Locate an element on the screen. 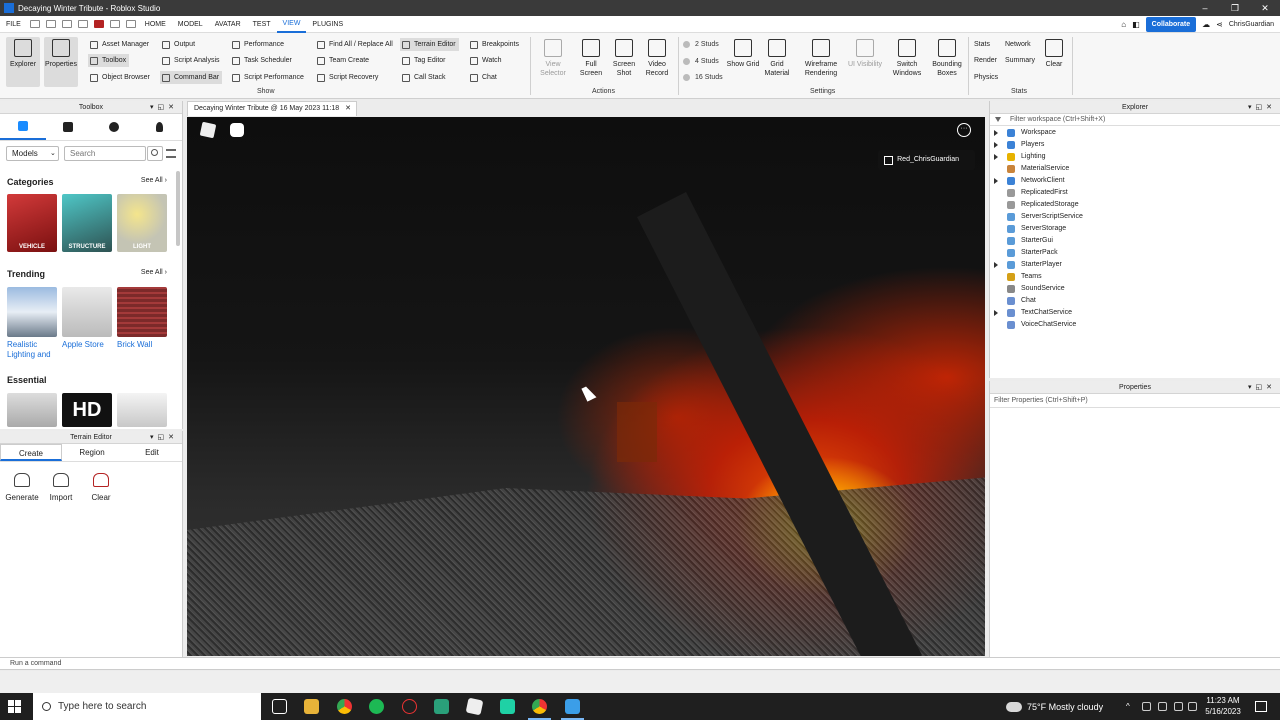  tab-view: VIEW is located at coordinates (291, 24).